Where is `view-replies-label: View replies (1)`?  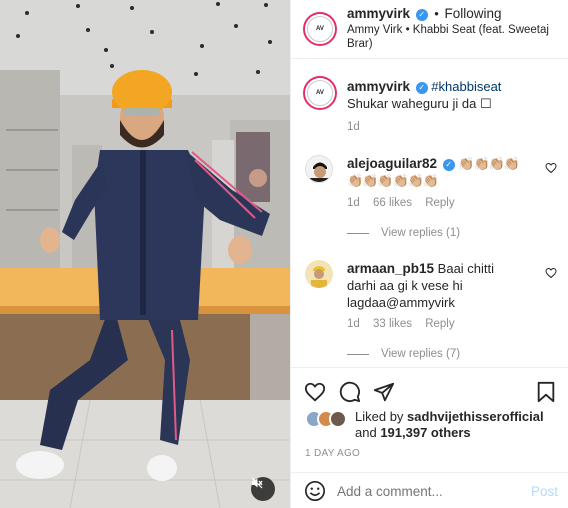
view-replies-label: View replies (1) is located at coordinates (421, 233).